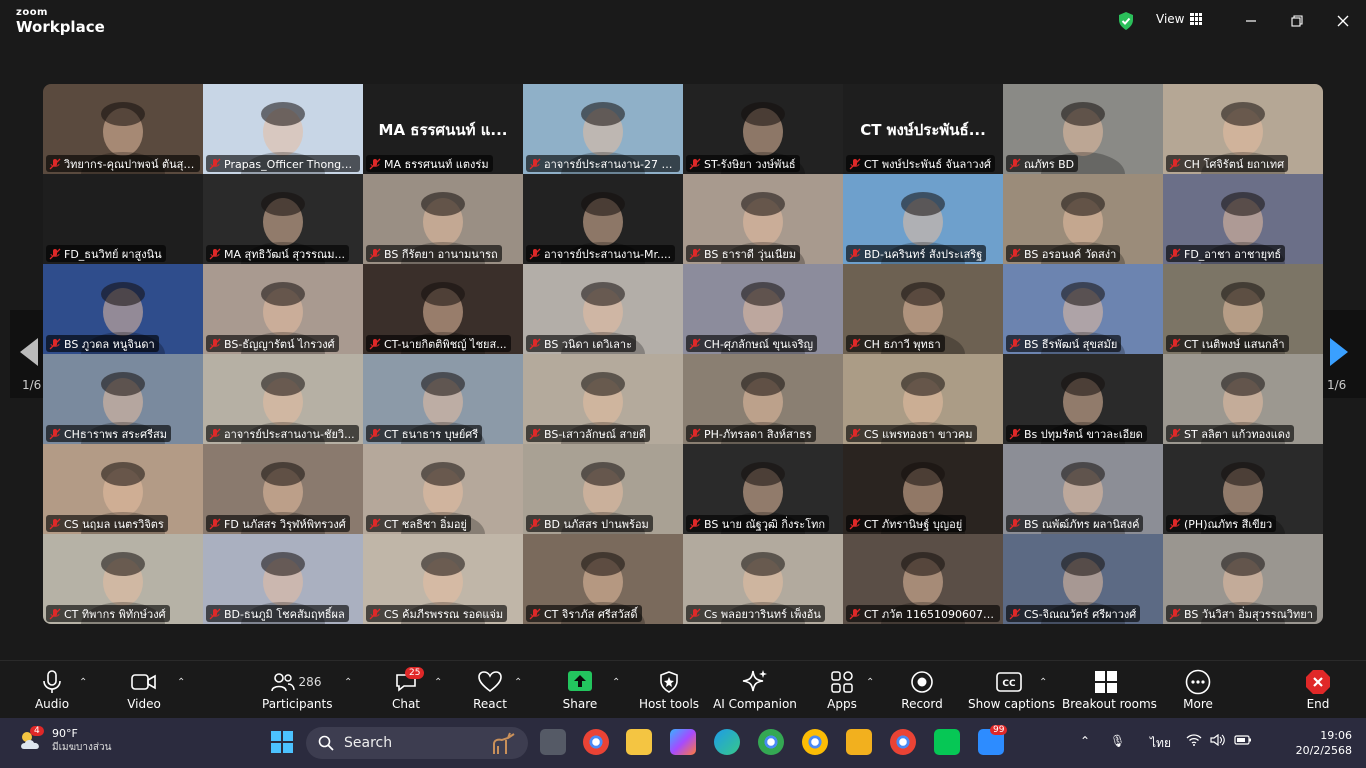 This screenshot has height=768, width=1366. What do you see at coordinates (603, 309) in the screenshot?
I see `participant-tile: BS วนิดา เดวิเลาะ` at bounding box center [603, 309].